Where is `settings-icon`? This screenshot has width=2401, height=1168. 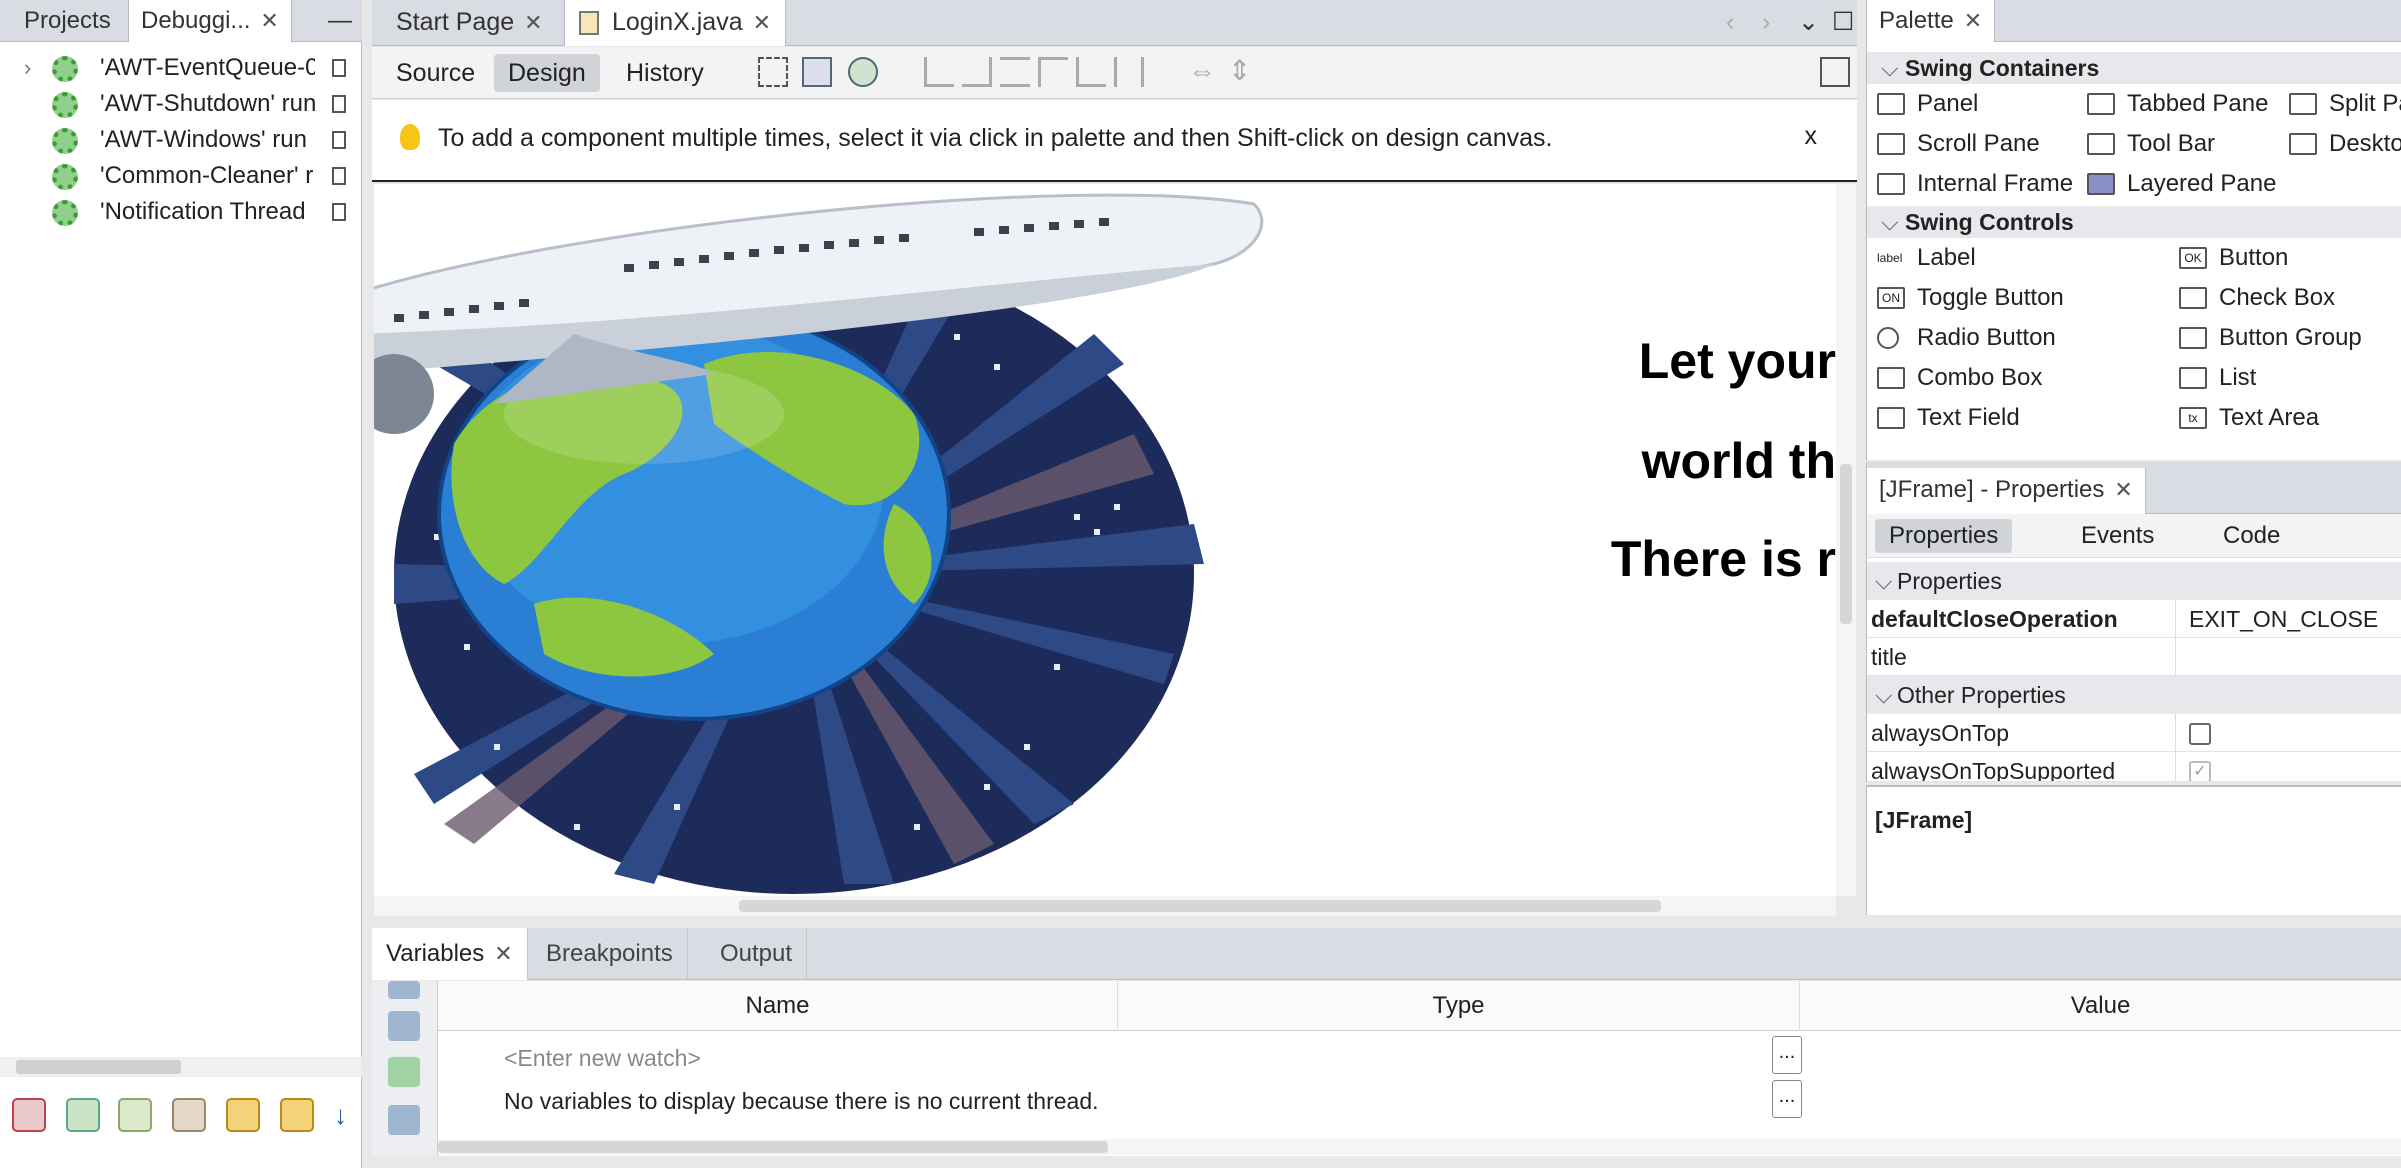 settings-icon is located at coordinates (404, 1120).